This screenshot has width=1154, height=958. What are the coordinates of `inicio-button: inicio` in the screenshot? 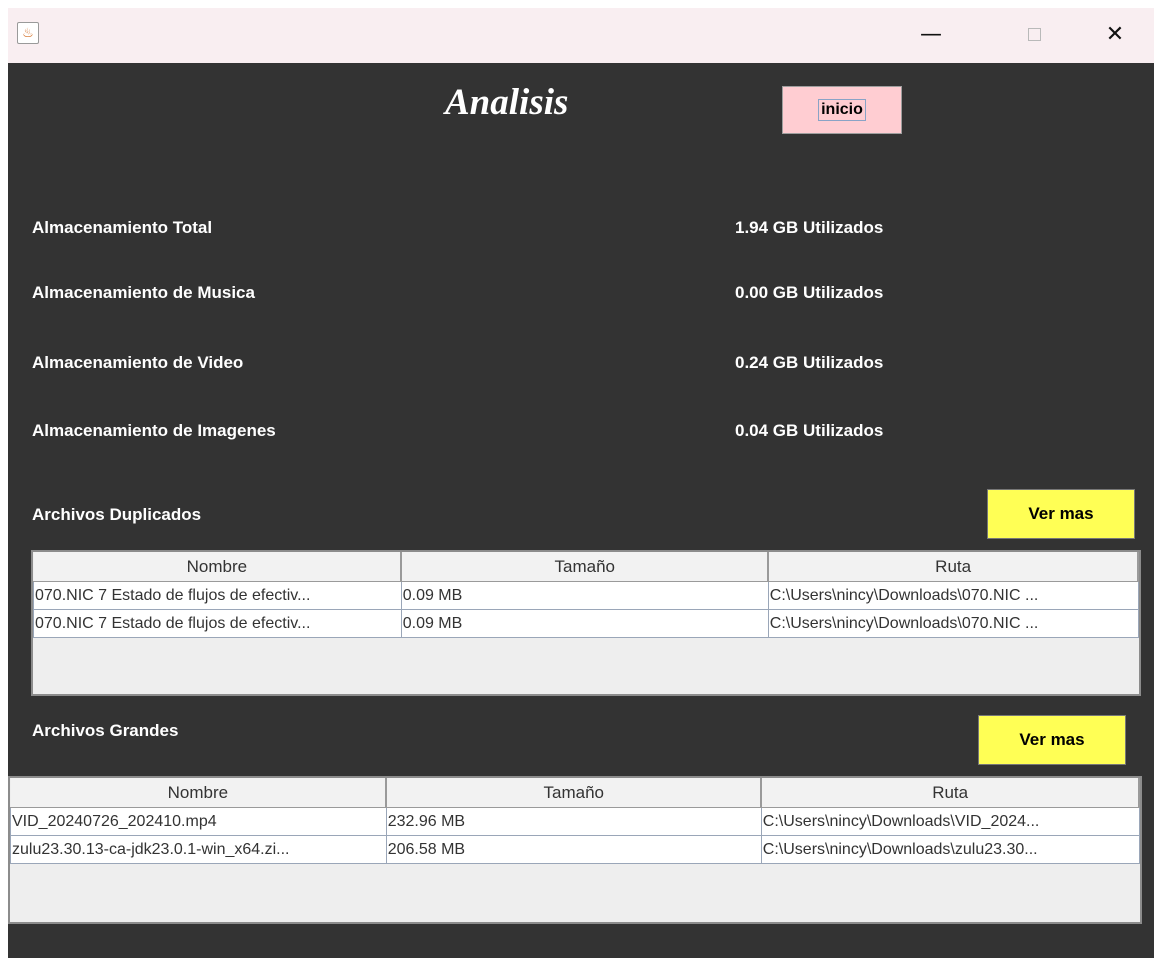 It's located at (842, 110).